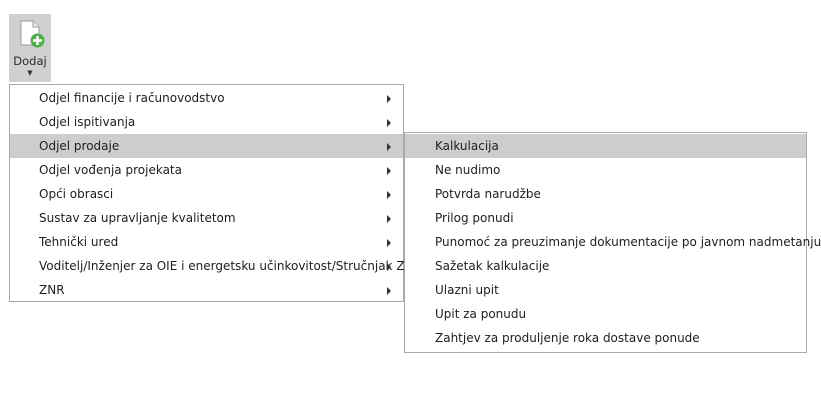 The image size is (821, 407). Describe the element at coordinates (206, 194) in the screenshot. I see `menu-item-opci-obrasci: Opći obrasci` at that location.